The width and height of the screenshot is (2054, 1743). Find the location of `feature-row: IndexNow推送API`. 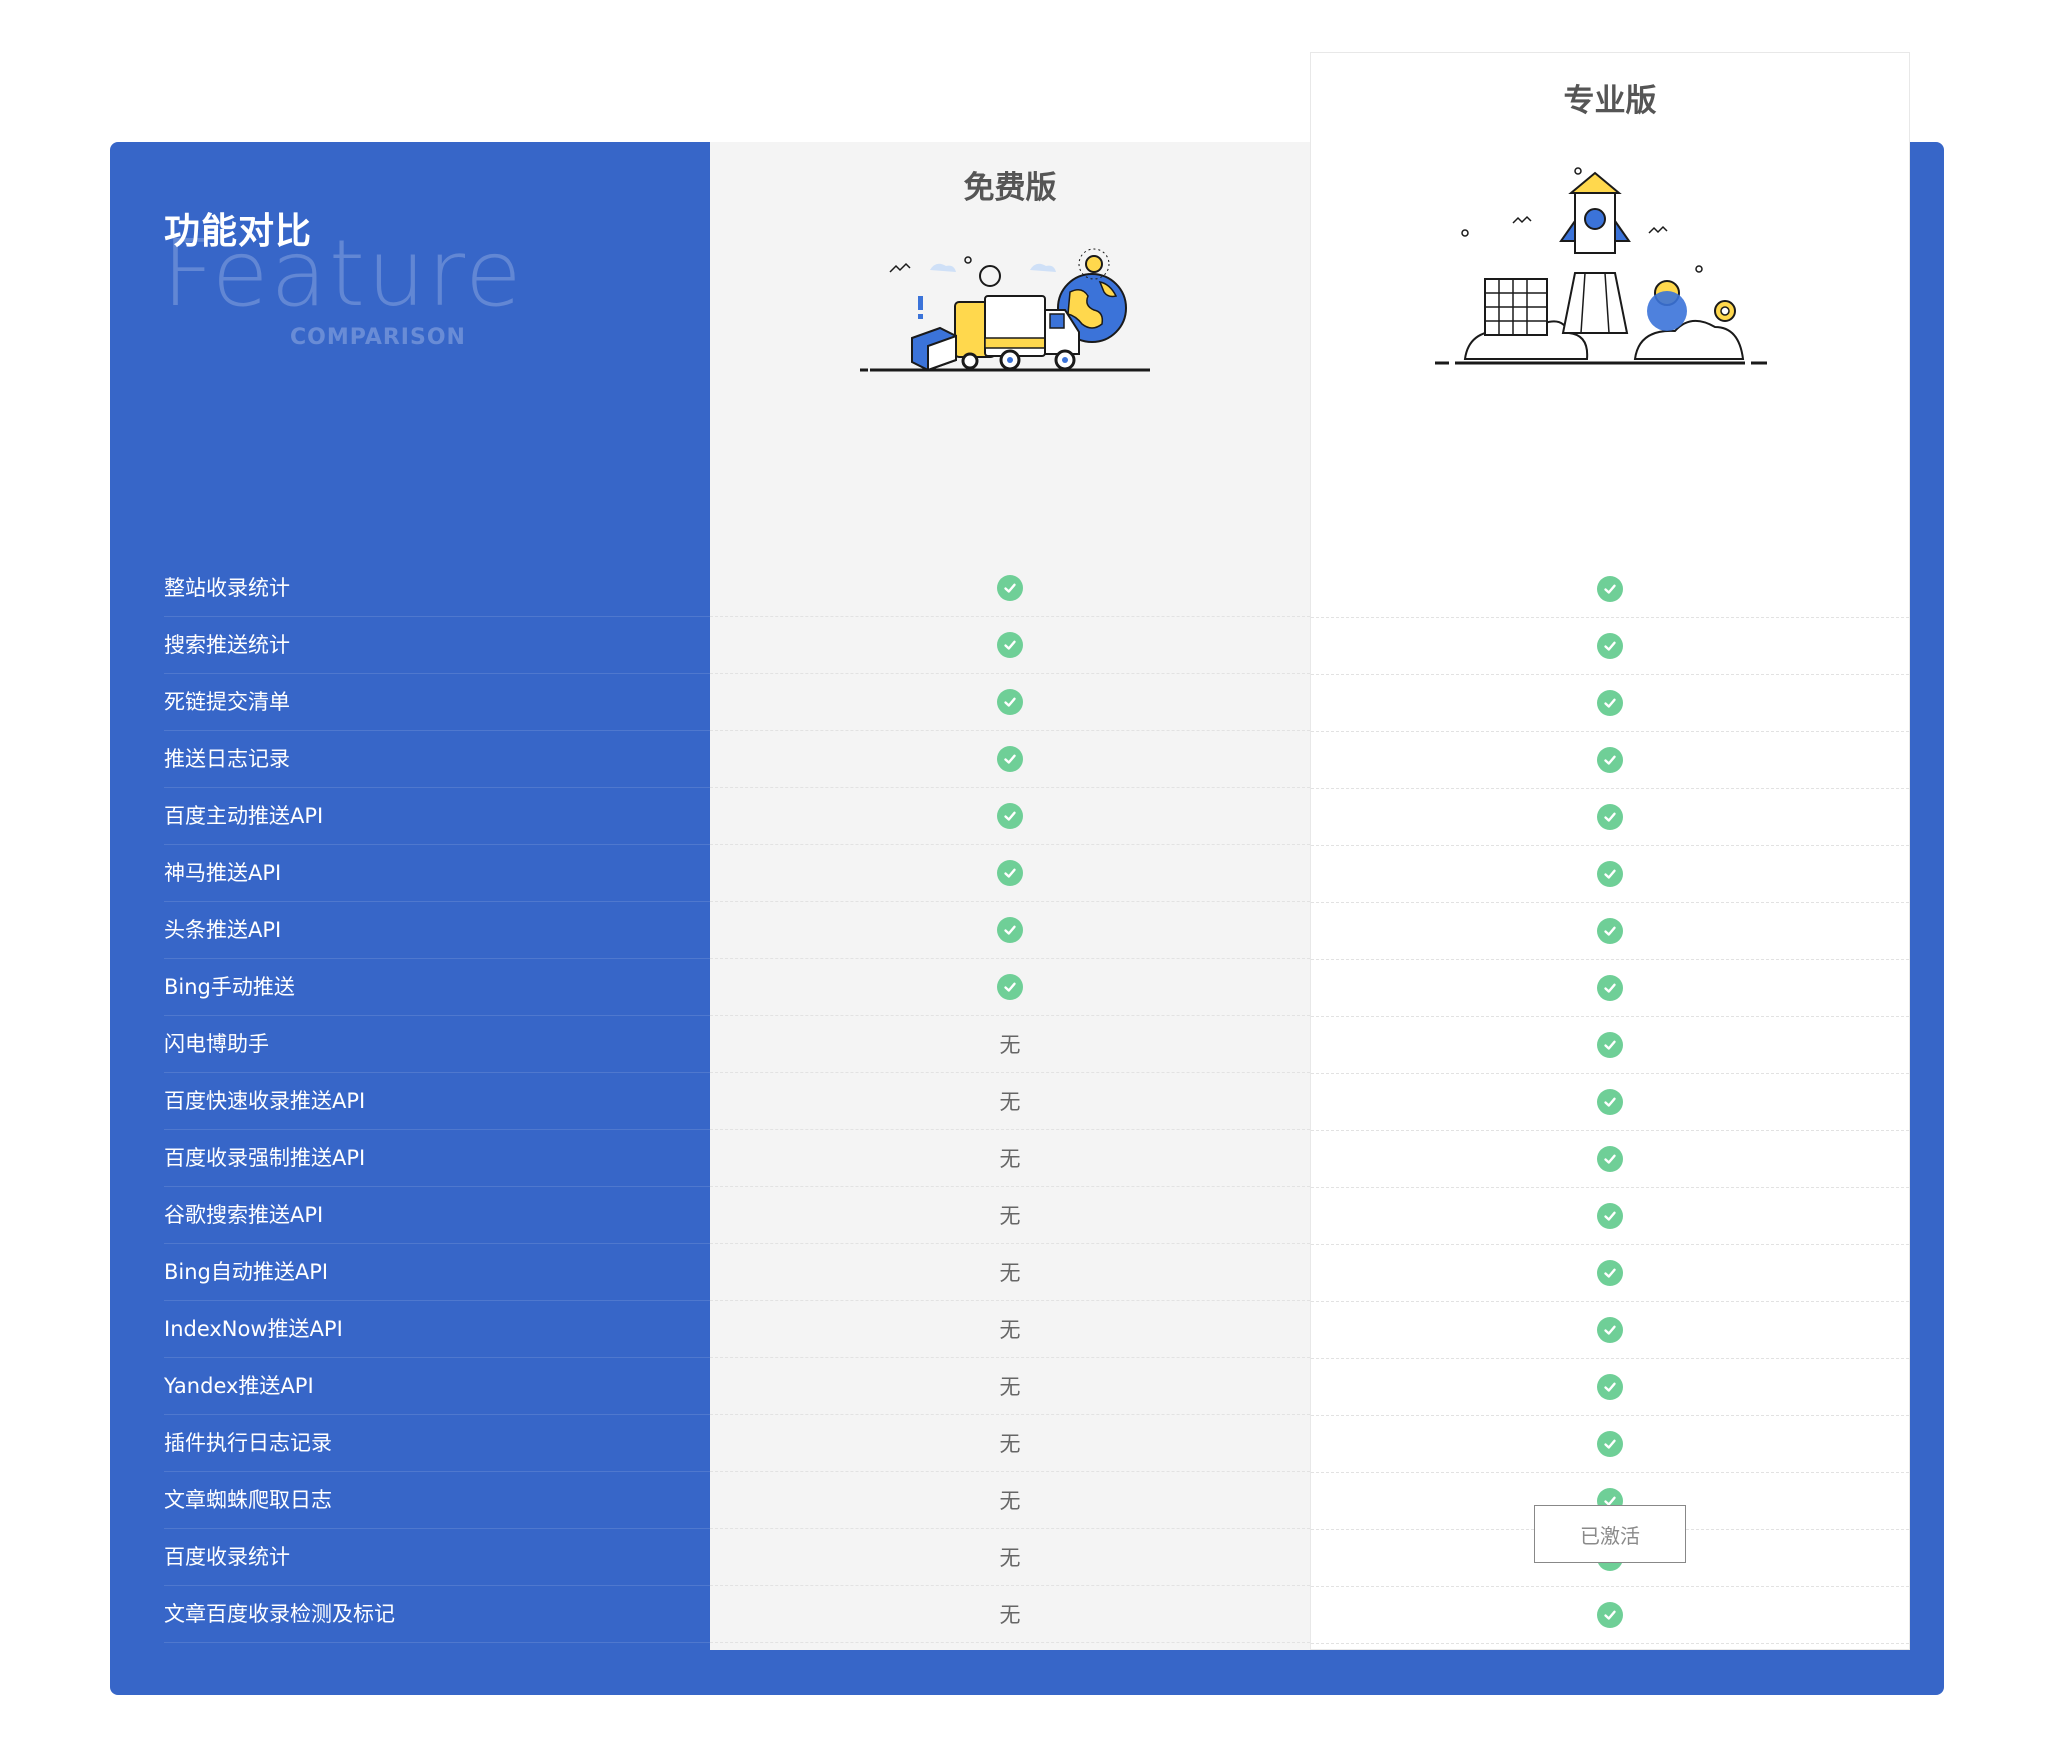

feature-row: IndexNow推送API is located at coordinates (410, 1329).